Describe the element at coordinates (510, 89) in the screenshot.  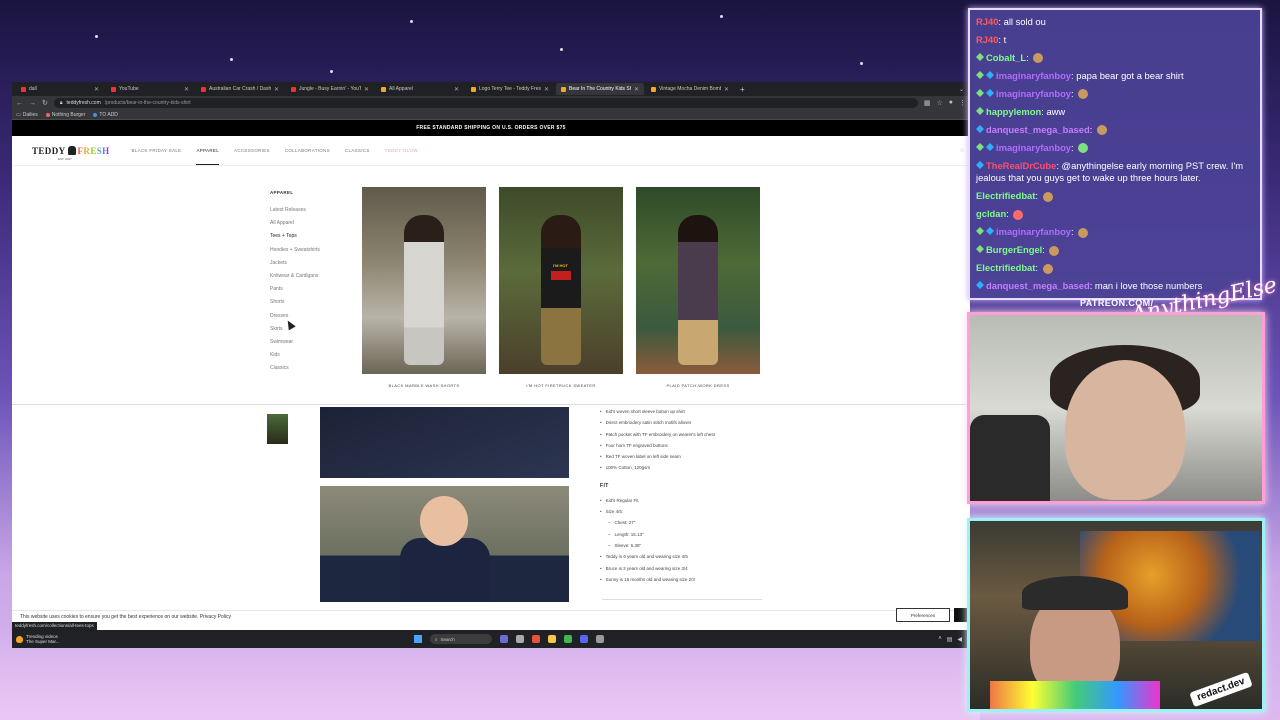
I see `tab-5: Logo Terry Tee - Teddy Fresh ✕` at that location.